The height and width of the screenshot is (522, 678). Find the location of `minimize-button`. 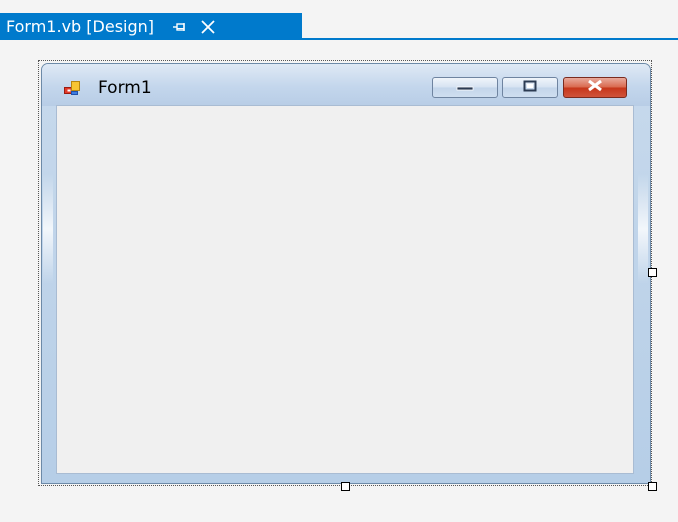

minimize-button is located at coordinates (465, 87).